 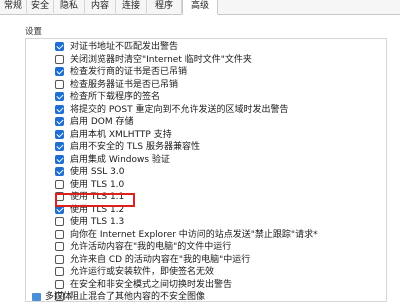 I want to click on setting-item: 检查服务器证书是否已吊销, so click(x=117, y=85).